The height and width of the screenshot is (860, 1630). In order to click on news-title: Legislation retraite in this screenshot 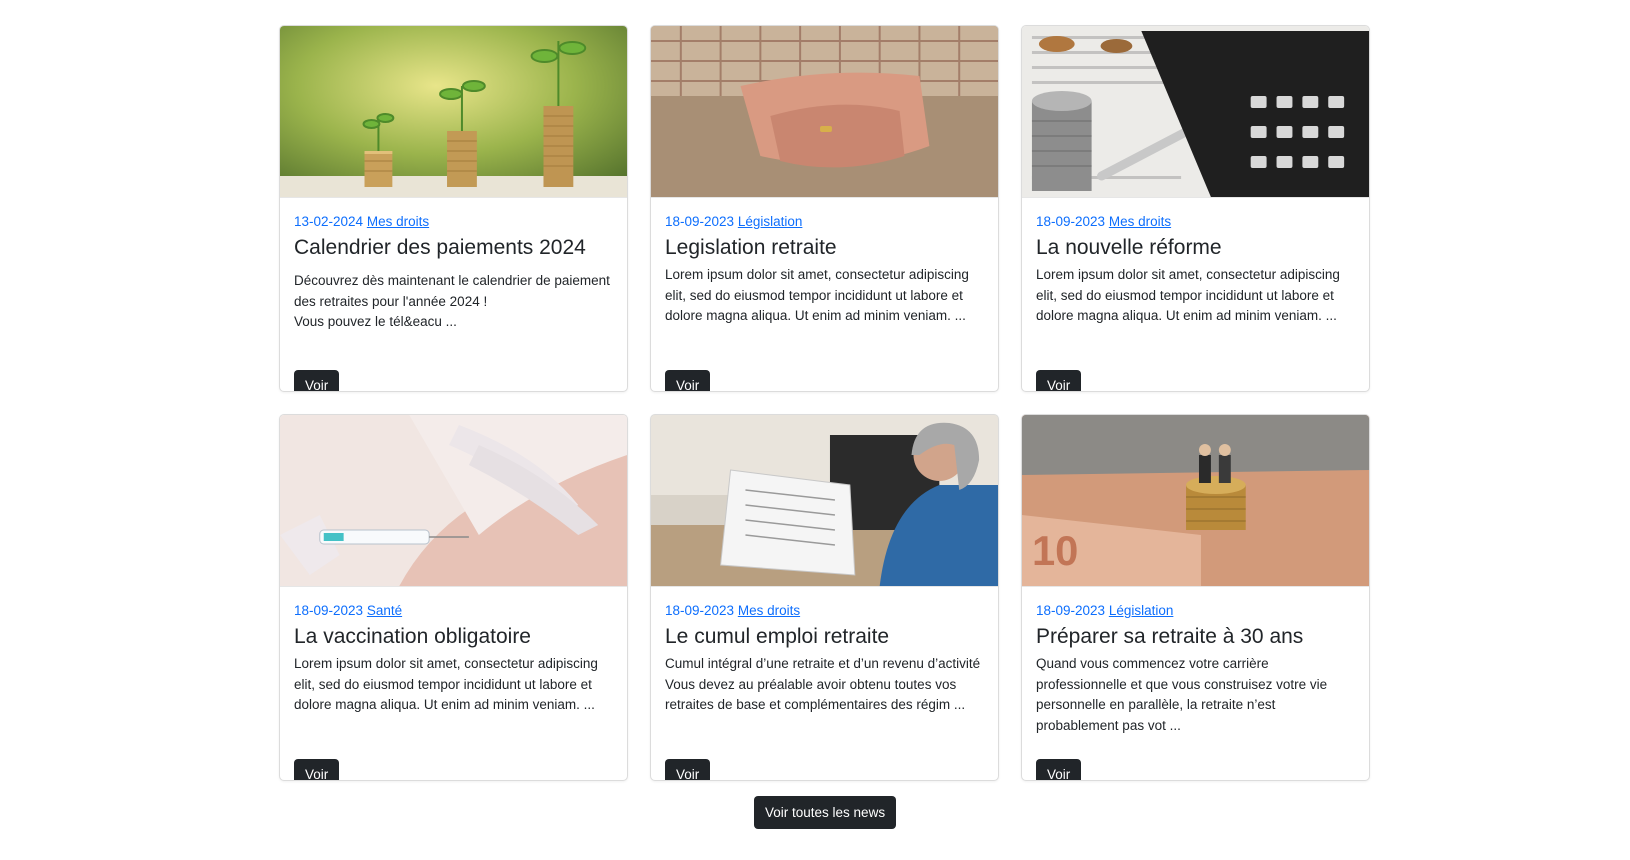, I will do `click(751, 247)`.